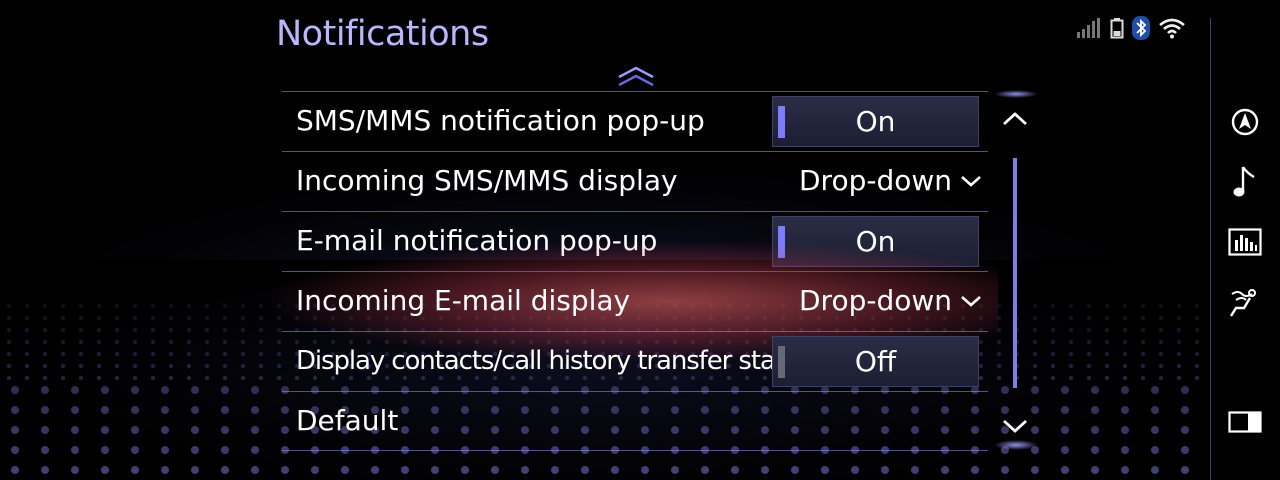 Image resolution: width=1280 pixels, height=480 pixels. I want to click on setting-row-sms-display: Incoming SMS/MMS display Drop-down, so click(635, 181).